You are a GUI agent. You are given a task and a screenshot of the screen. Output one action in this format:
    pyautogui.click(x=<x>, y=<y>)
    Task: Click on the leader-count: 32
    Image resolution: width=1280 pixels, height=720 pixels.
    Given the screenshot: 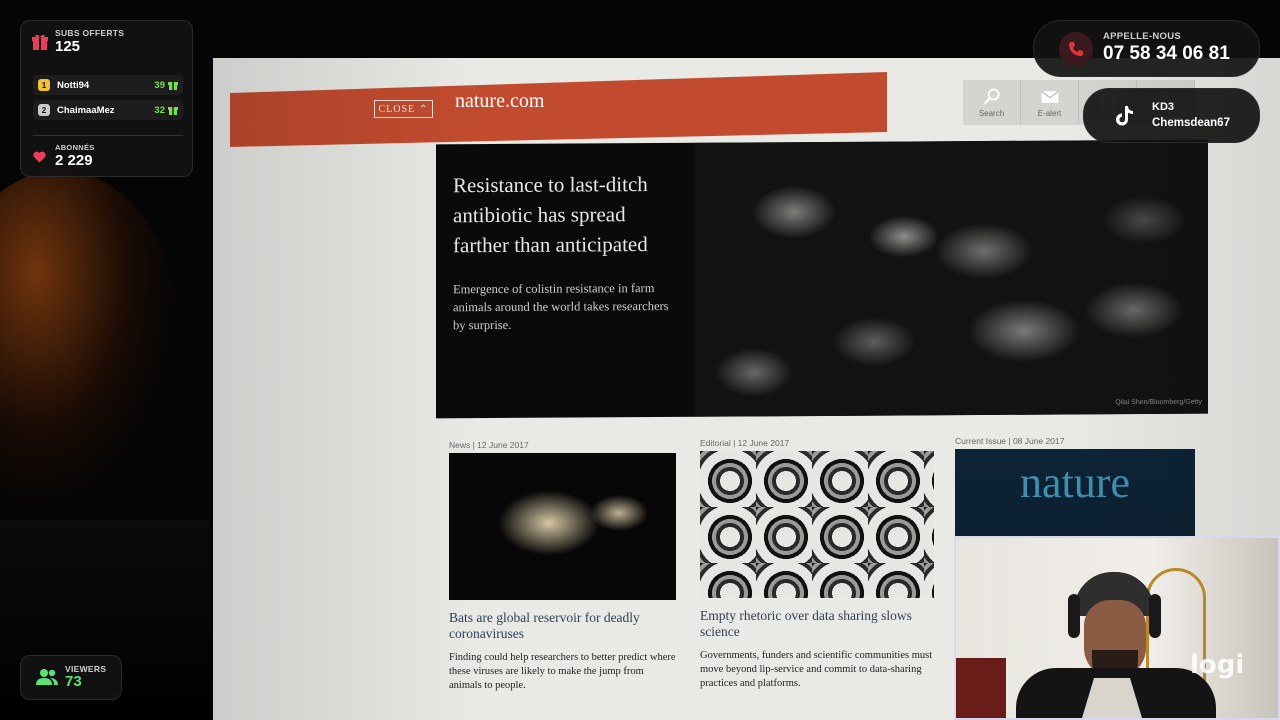 What is the action you would take?
    pyautogui.click(x=159, y=110)
    